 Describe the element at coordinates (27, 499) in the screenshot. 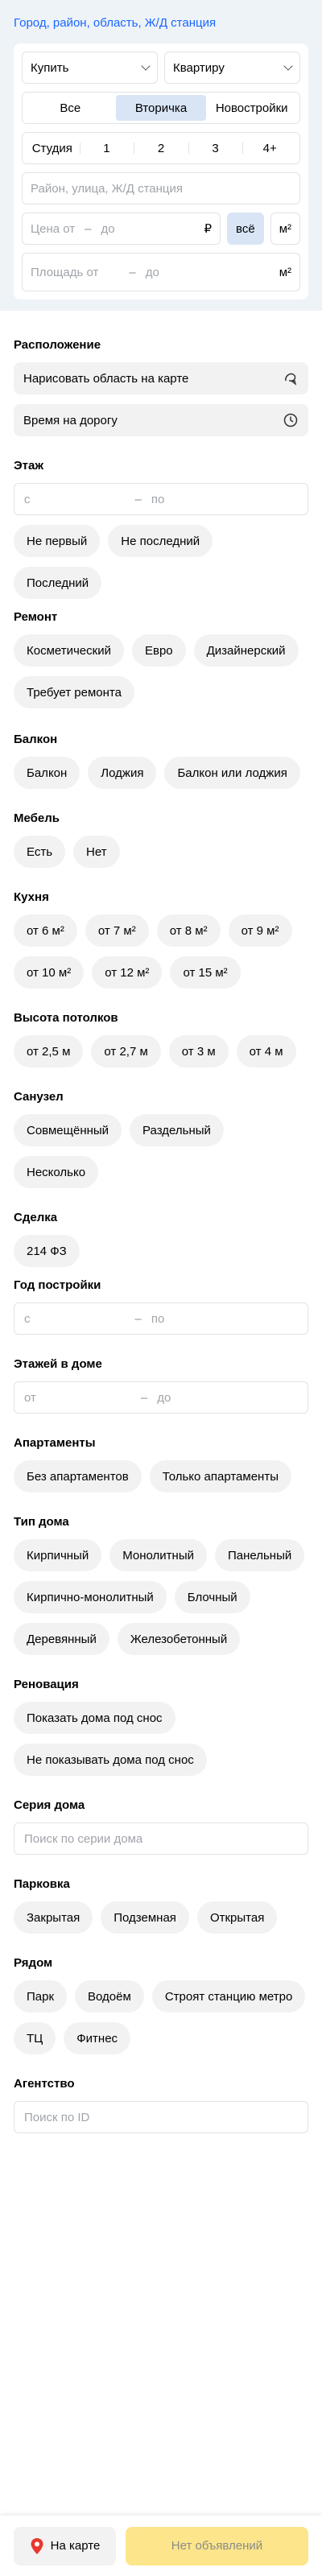

I see `floor-from: с` at that location.